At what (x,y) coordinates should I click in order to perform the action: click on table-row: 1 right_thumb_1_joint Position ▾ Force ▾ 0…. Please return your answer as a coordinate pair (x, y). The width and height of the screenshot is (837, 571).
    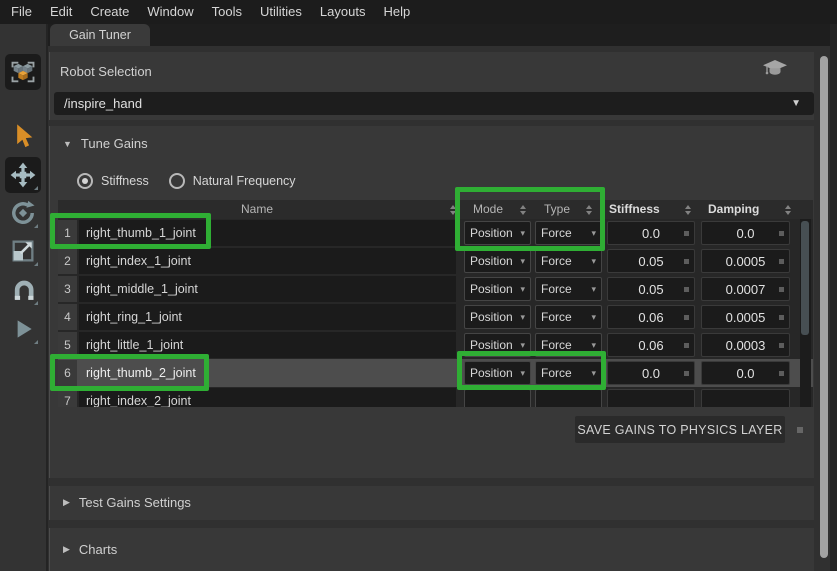
    Looking at the image, I should click on (435, 233).